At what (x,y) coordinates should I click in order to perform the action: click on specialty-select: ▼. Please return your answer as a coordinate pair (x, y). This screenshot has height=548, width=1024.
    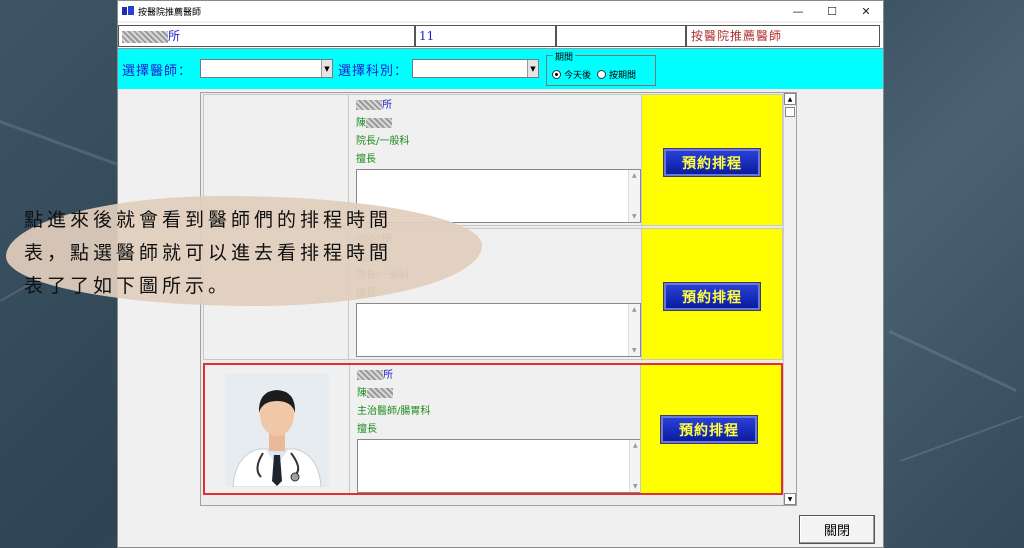
    Looking at the image, I should click on (475, 68).